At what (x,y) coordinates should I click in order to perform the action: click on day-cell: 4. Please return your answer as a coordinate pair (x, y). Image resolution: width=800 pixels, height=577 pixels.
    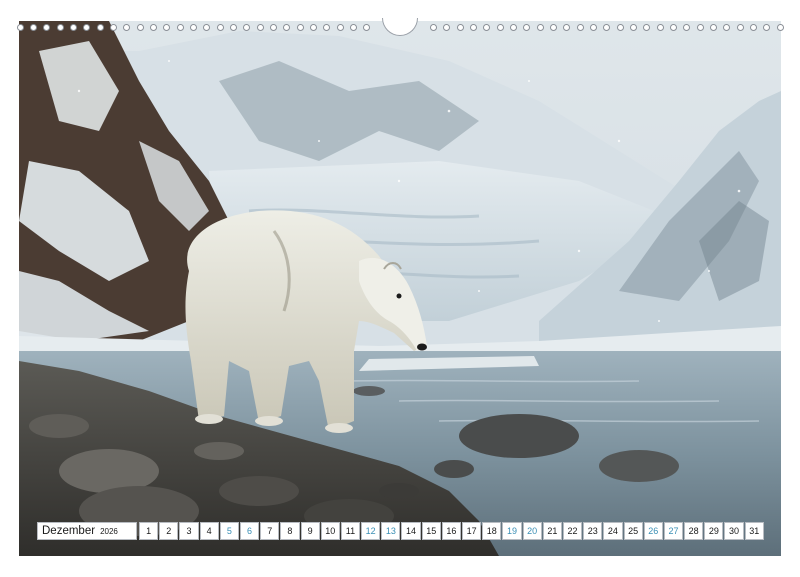
    Looking at the image, I should click on (209, 531).